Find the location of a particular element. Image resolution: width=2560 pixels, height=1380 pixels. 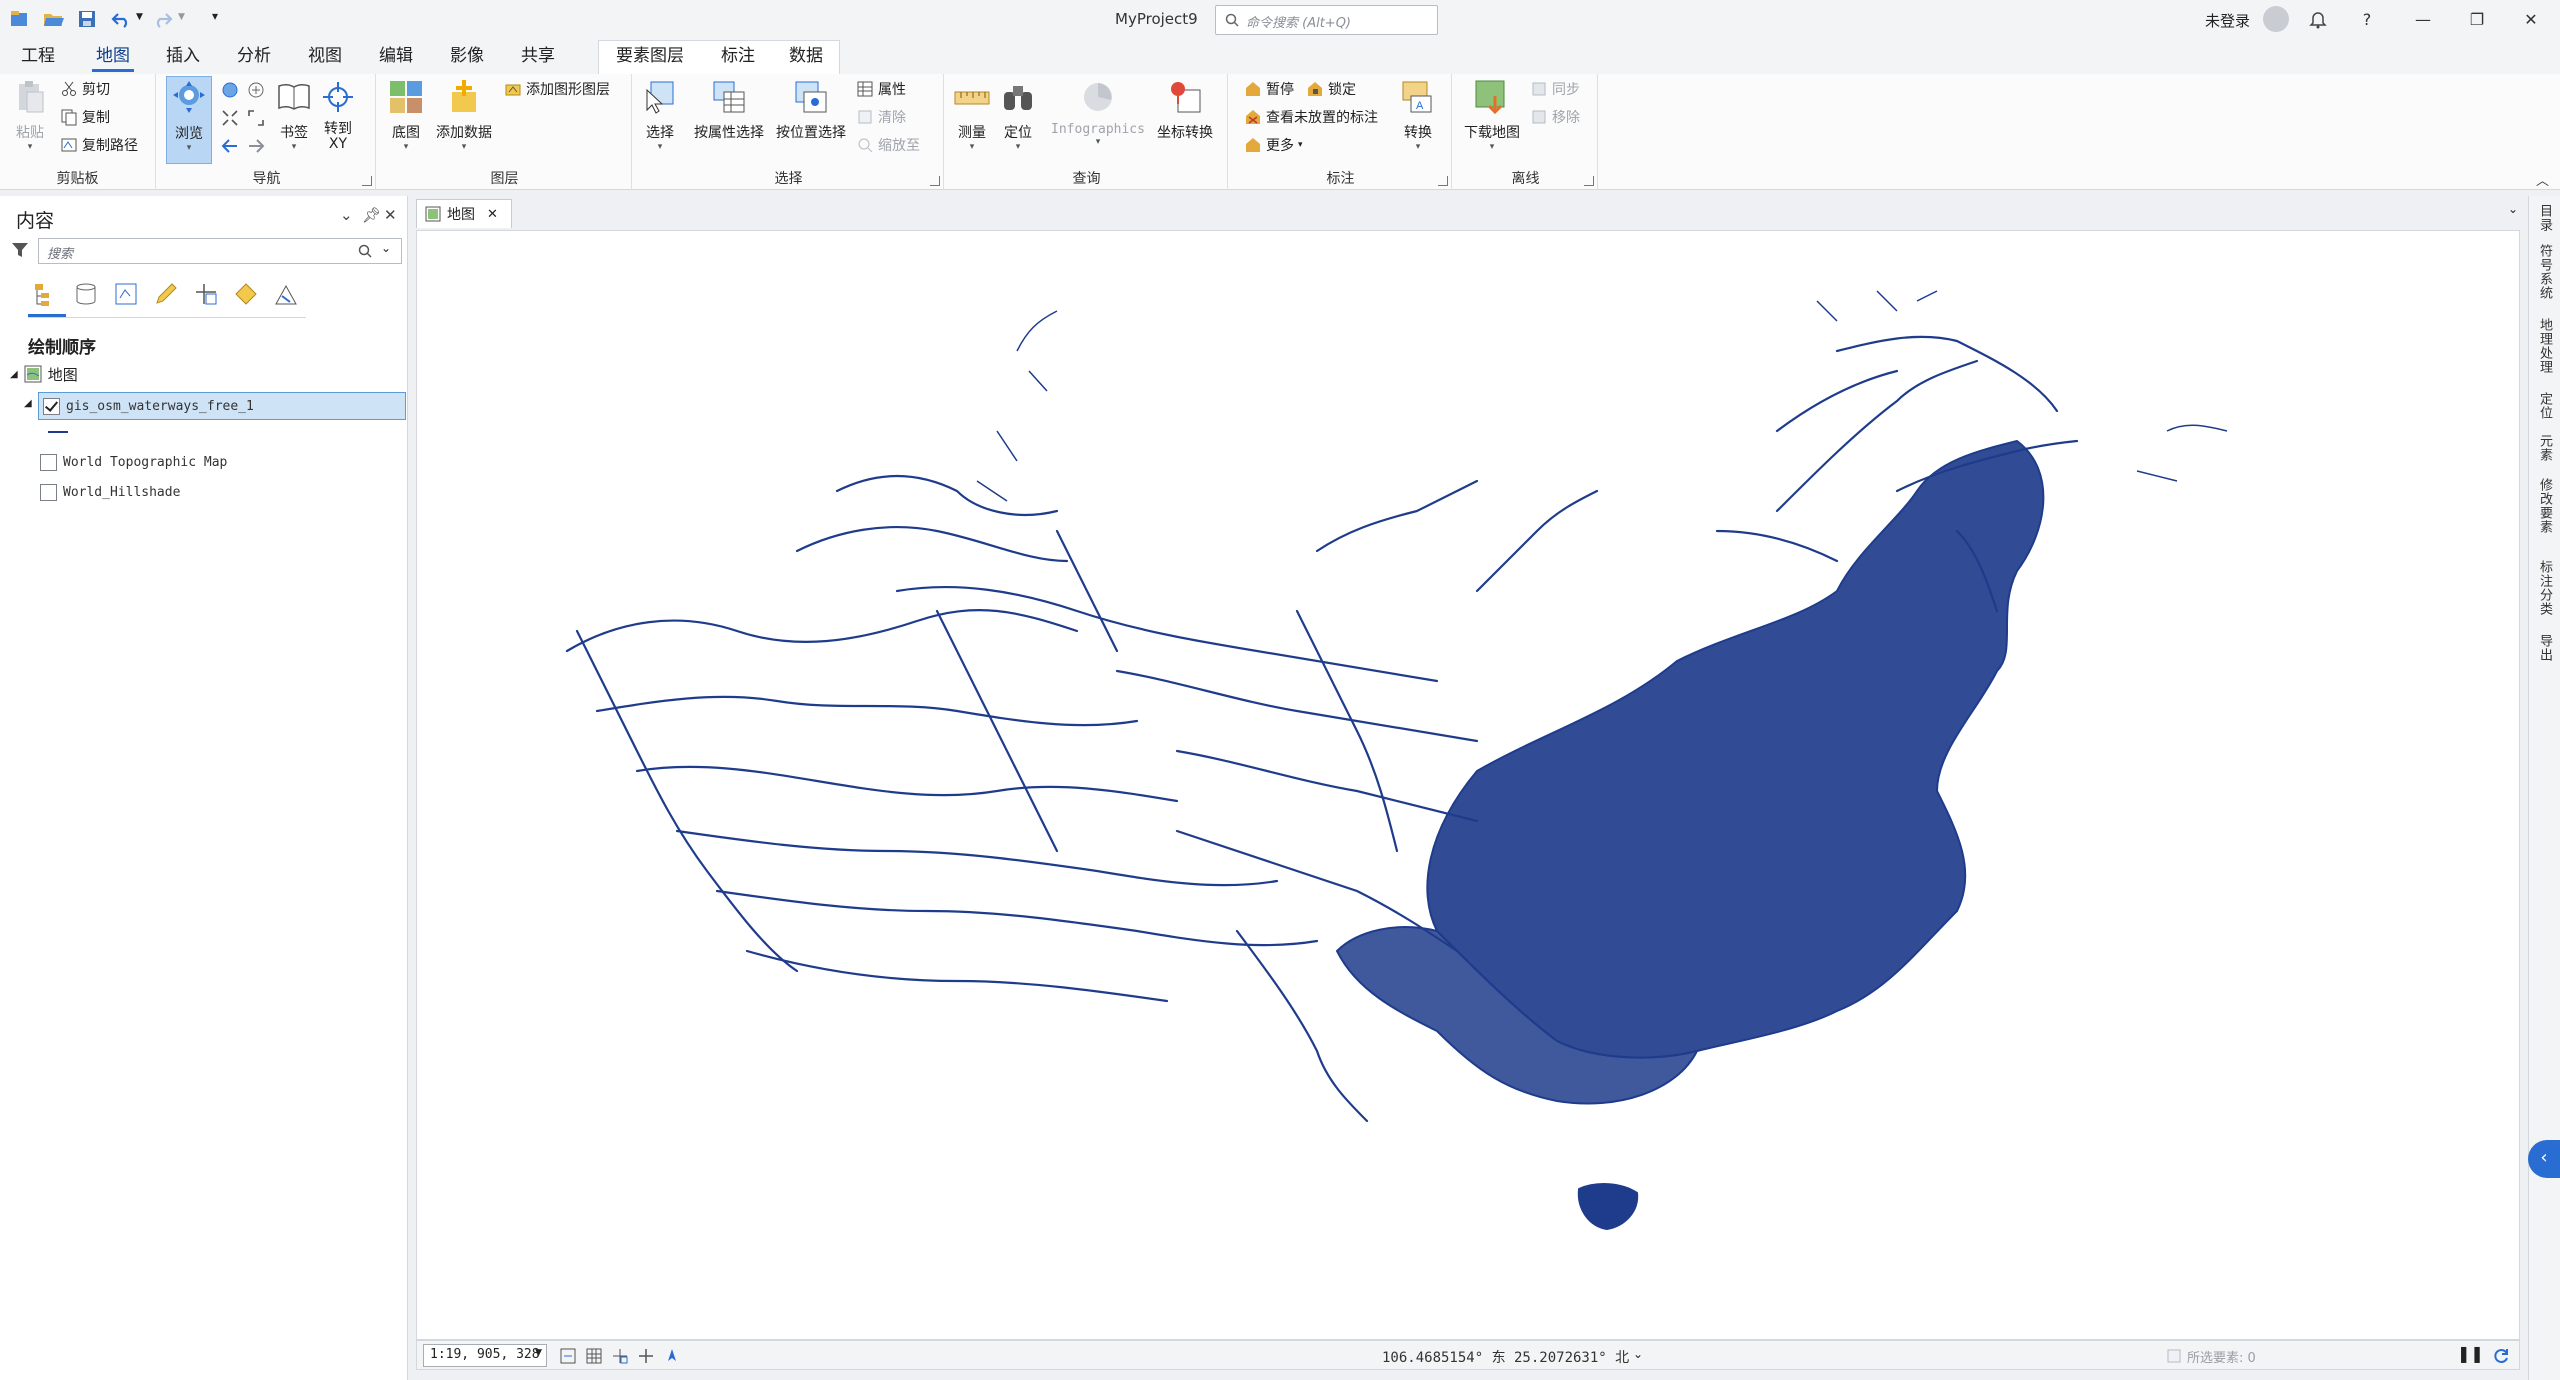

map-view-tab: 地图 ✕ is located at coordinates (464, 213).